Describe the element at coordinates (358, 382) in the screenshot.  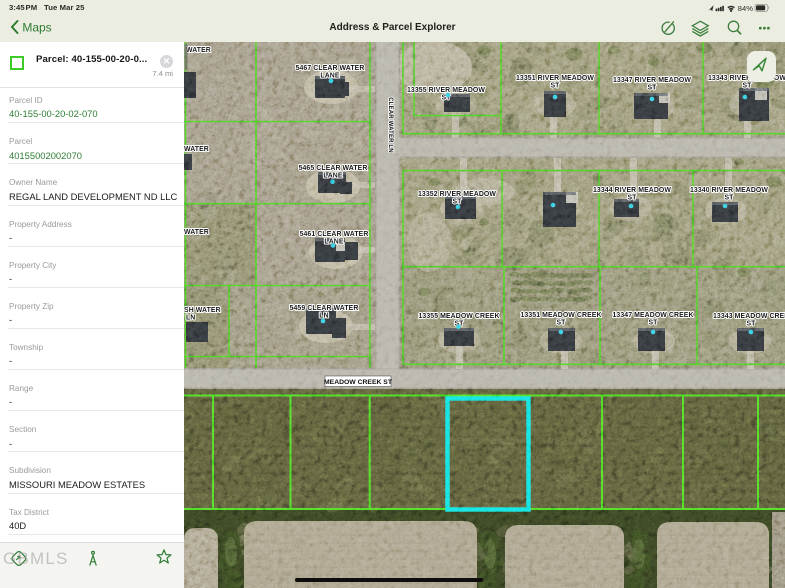
I see `svg-text: MEADOW CREEK ST` at that location.